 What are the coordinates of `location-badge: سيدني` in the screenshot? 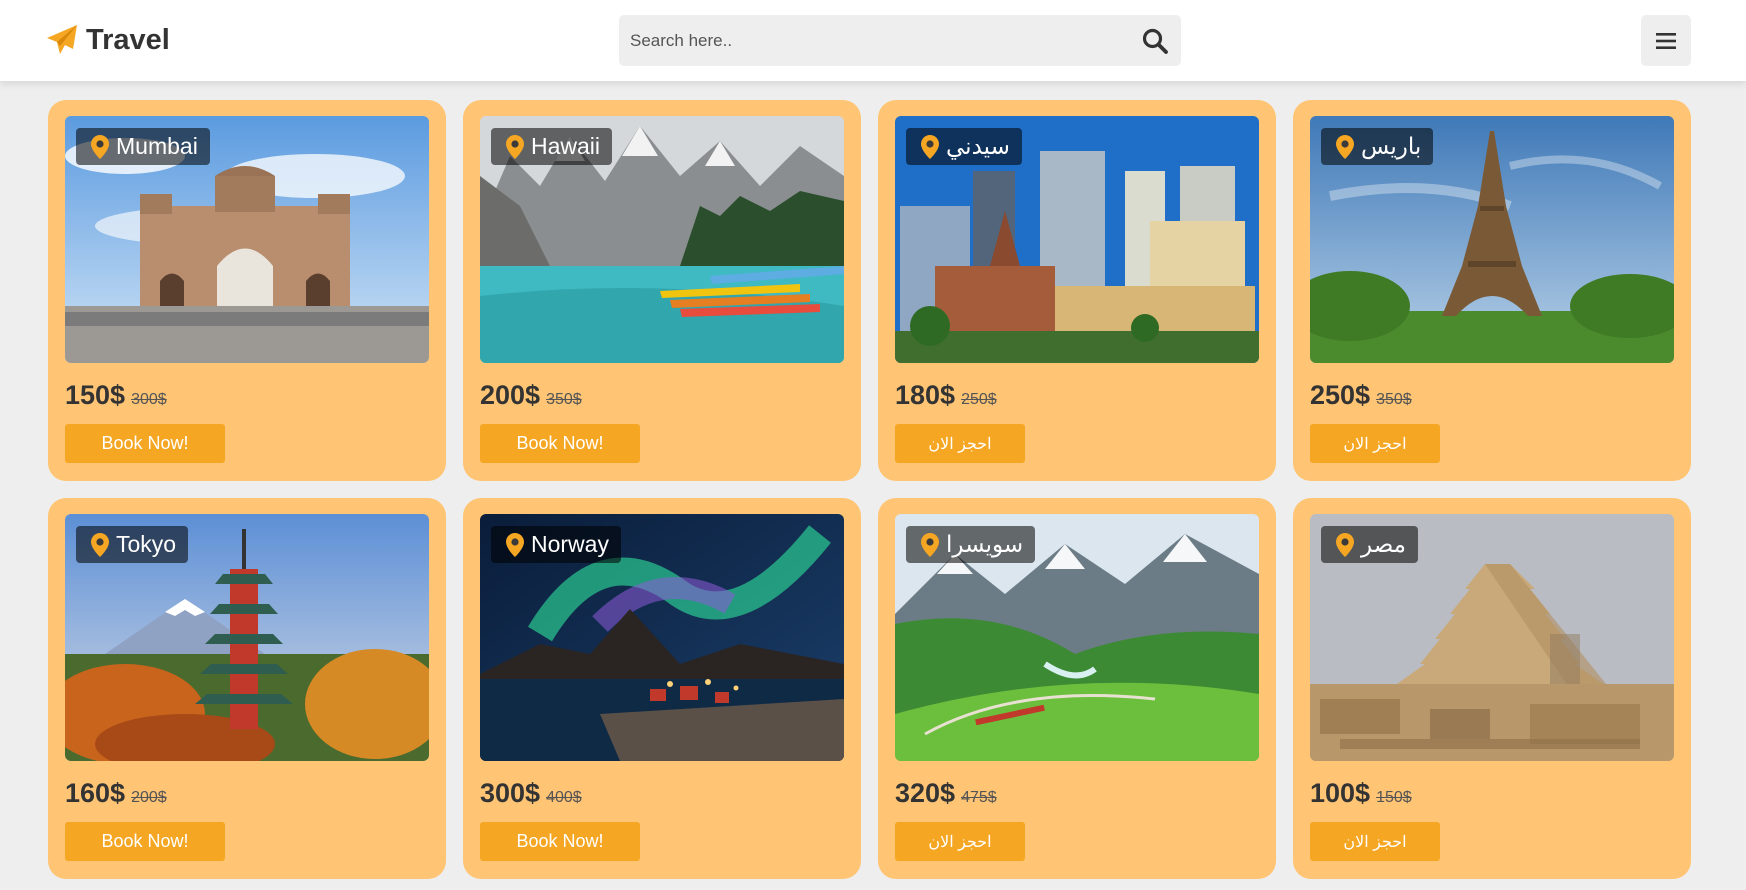 It's located at (964, 146).